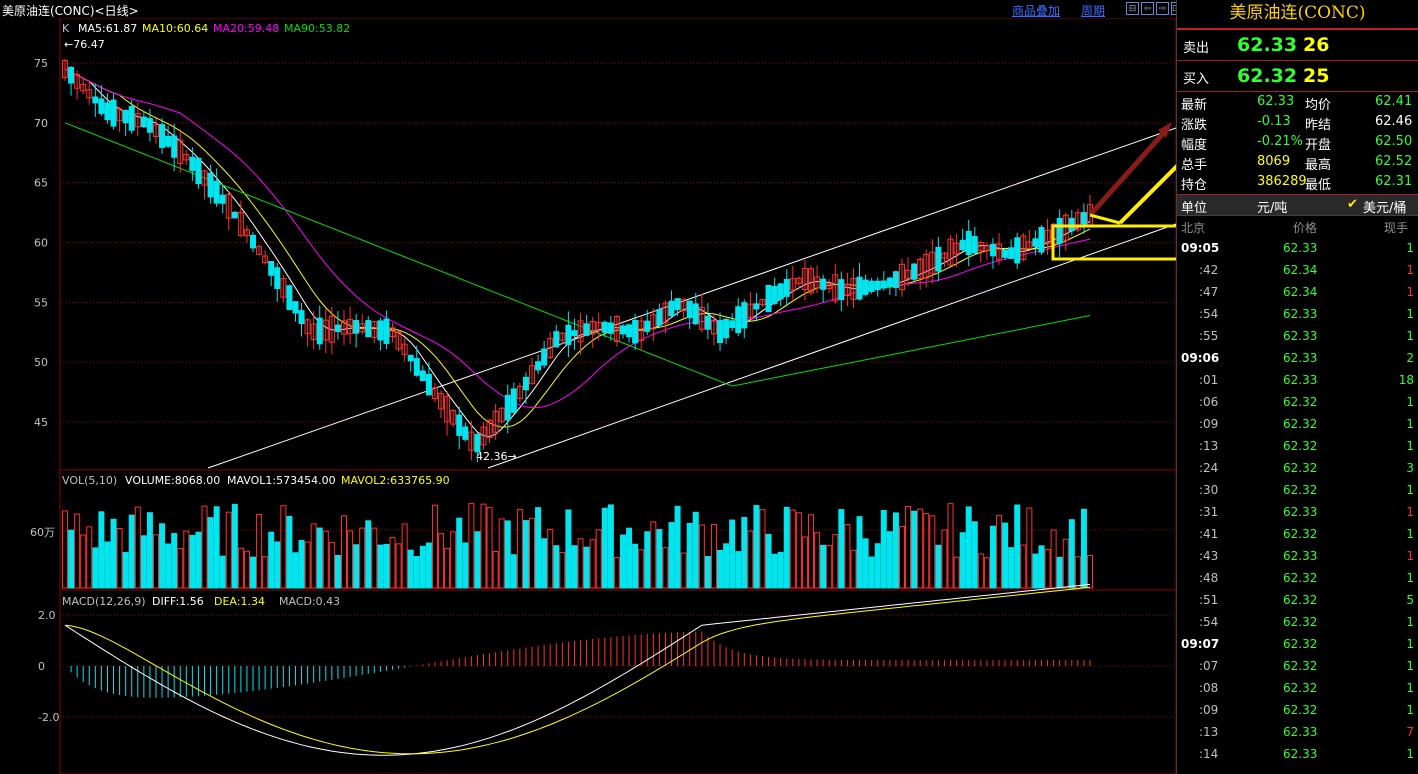  Describe the element at coordinates (1384, 206) in the screenshot. I see `usd-unit-option: 美元/桶` at that location.